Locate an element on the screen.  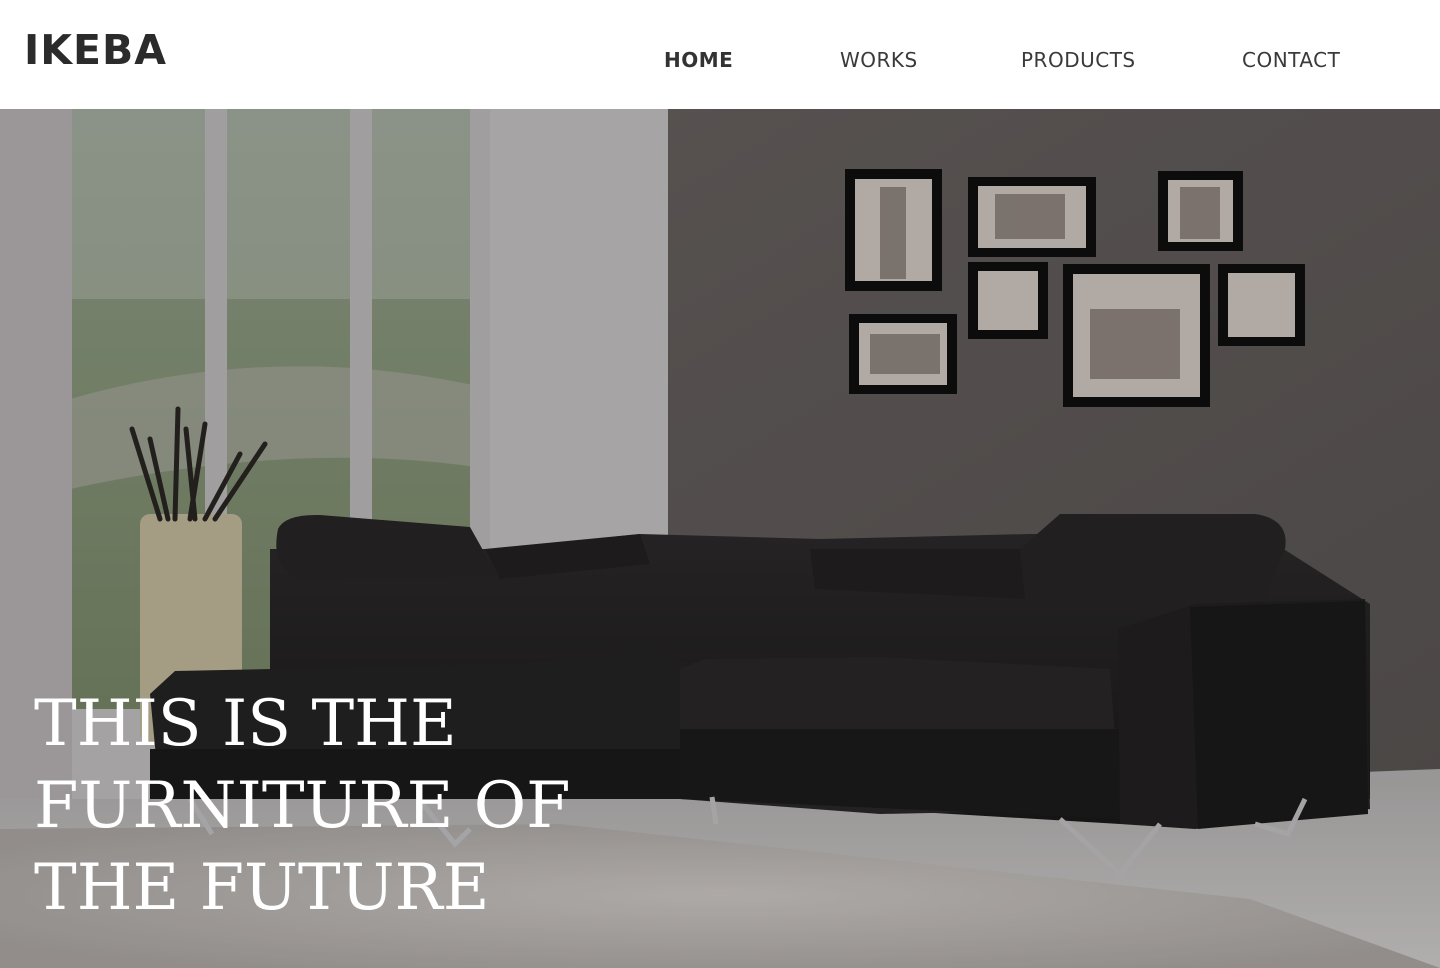
nav-home-link: HOME is located at coordinates (698, 60).